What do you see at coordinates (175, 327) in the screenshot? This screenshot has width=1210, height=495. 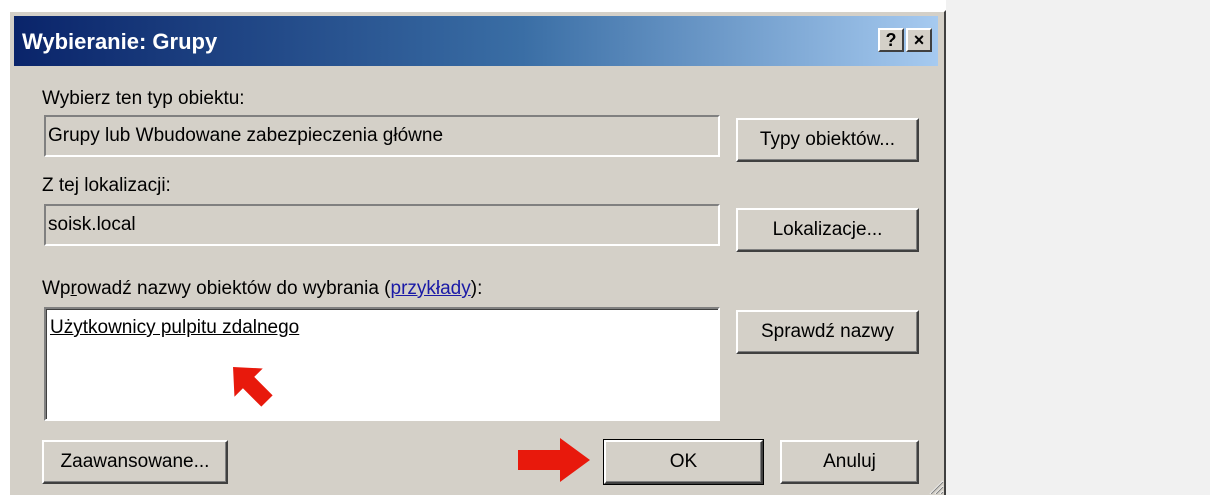 I see `entered-name: Użytkownicy pulpitu zdalnego` at bounding box center [175, 327].